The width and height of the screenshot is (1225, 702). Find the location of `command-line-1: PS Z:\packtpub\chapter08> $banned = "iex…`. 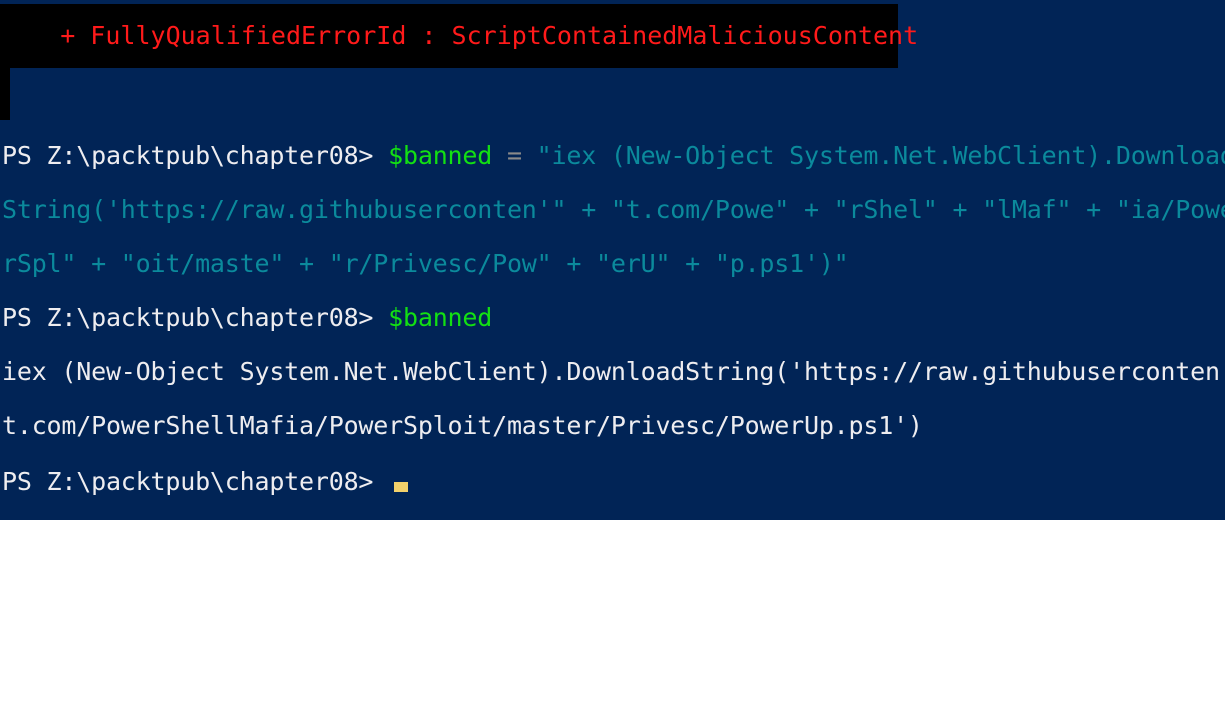

command-line-1: PS Z:\packtpub\chapter08> $banned = "iex… is located at coordinates (613, 155).